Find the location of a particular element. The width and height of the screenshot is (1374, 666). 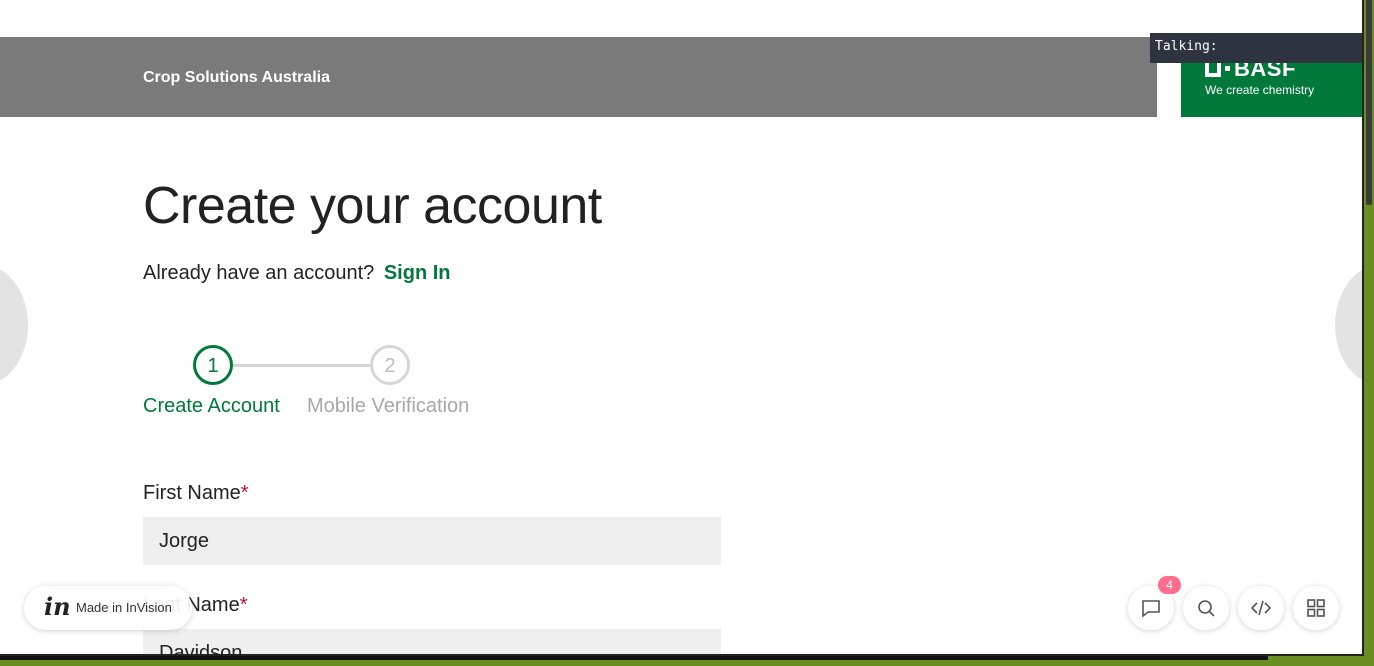

basf-dot-icon is located at coordinates (1227, 68).